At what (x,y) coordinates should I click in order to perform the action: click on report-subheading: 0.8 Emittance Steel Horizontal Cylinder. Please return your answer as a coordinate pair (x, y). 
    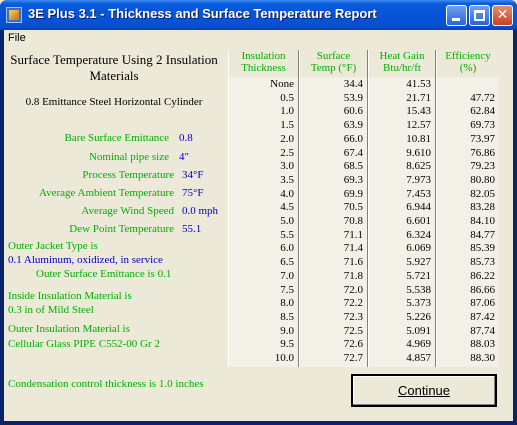
    Looking at the image, I should click on (114, 102).